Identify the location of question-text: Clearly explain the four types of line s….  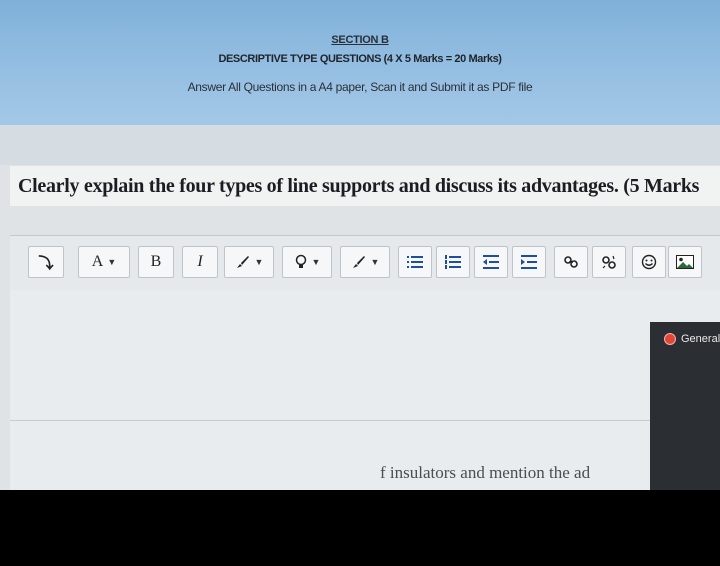
(359, 186).